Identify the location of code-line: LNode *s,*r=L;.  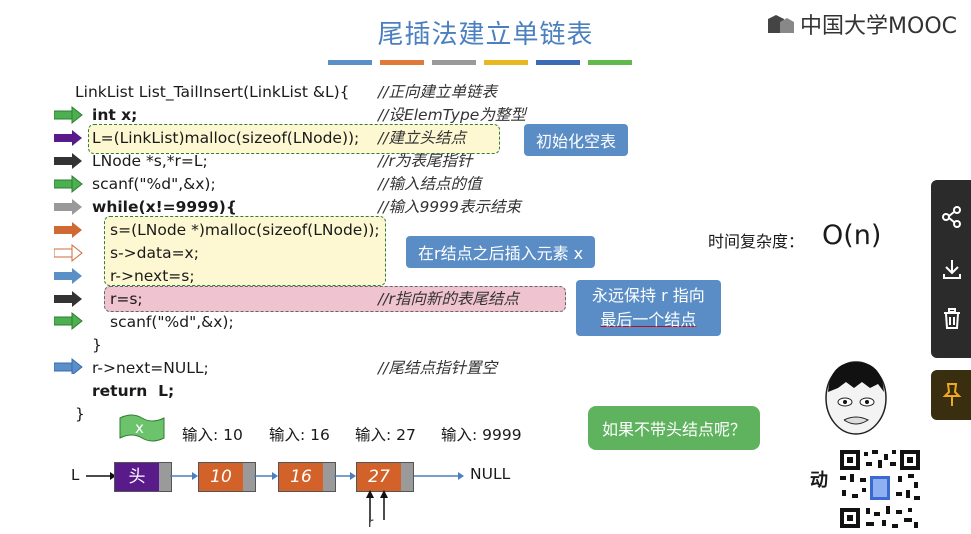
(150, 161).